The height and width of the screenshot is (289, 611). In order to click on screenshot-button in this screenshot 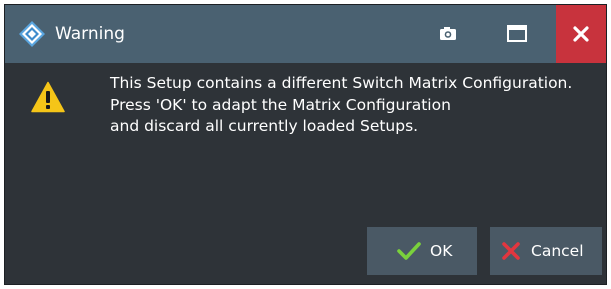, I will do `click(448, 34)`.